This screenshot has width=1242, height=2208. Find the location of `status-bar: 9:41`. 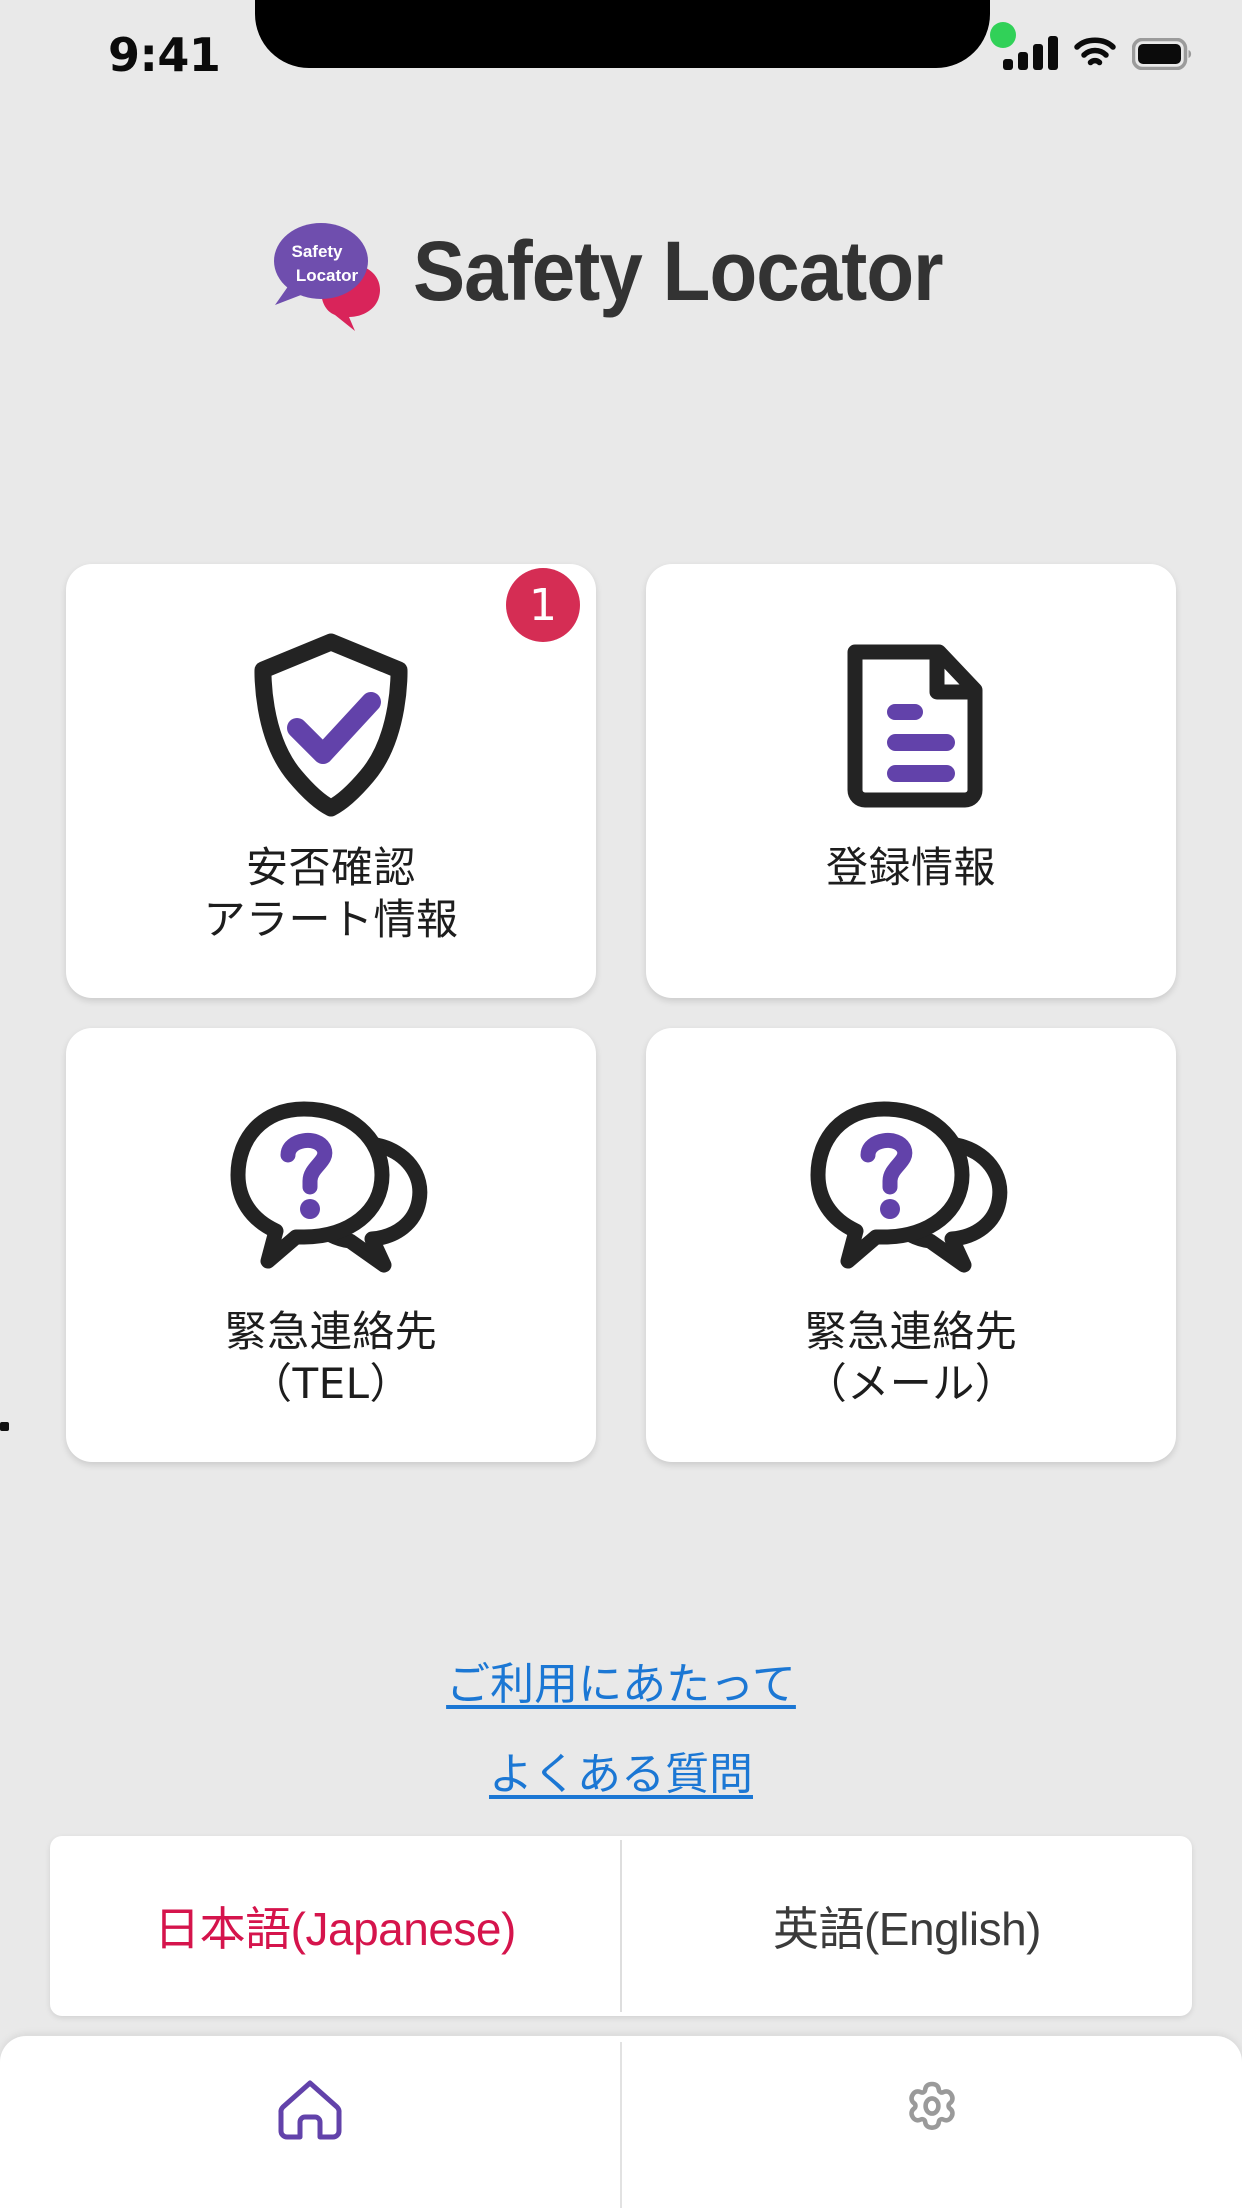

status-bar: 9:41 is located at coordinates (621, 46).